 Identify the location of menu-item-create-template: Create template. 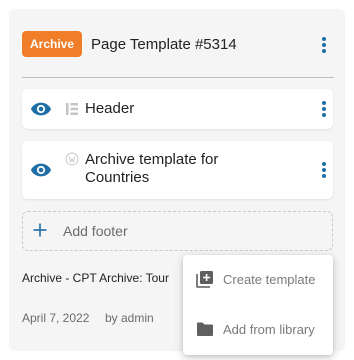
(258, 279).